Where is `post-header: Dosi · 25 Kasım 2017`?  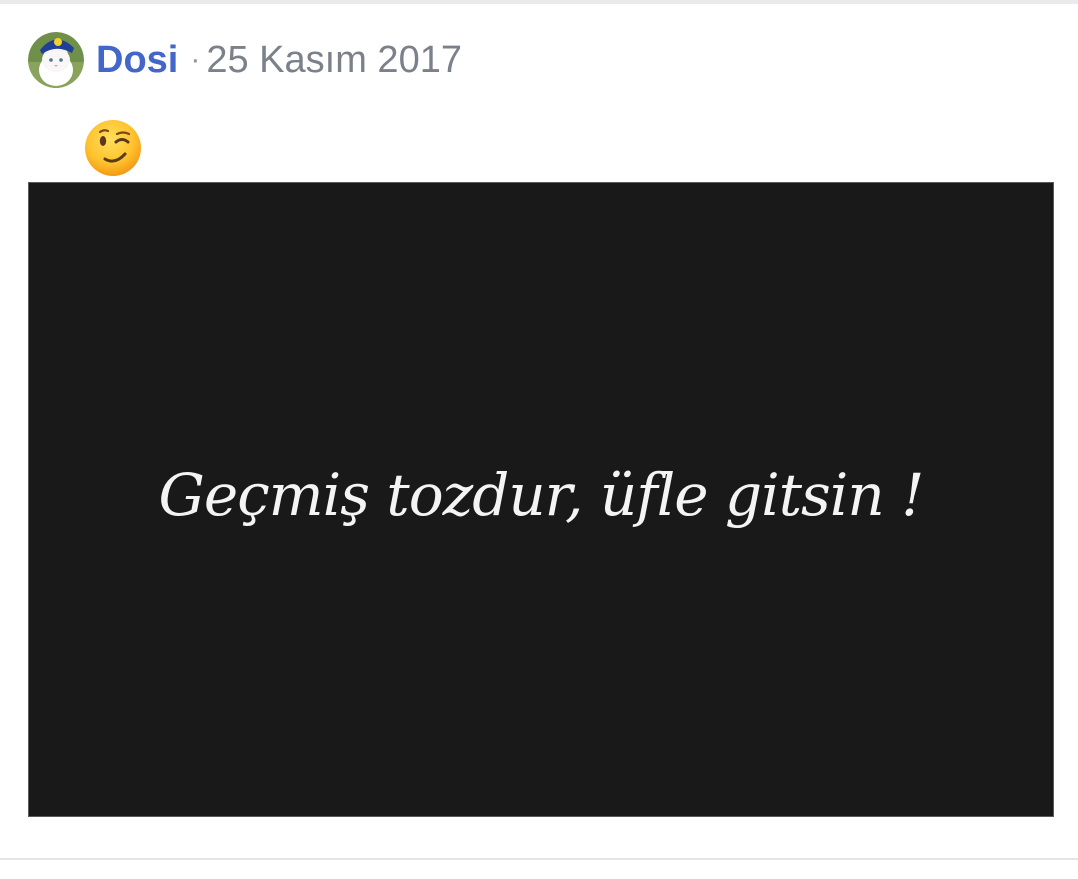
post-header: Dosi · 25 Kasım 2017 is located at coordinates (245, 60).